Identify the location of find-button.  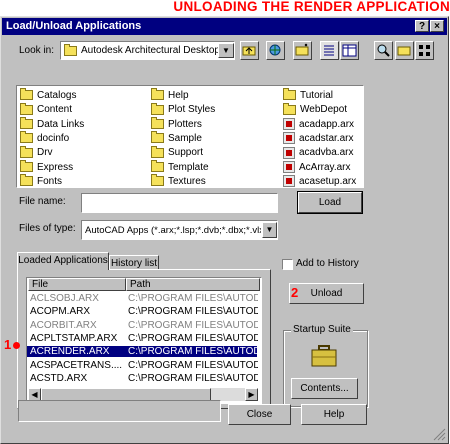
(383, 50).